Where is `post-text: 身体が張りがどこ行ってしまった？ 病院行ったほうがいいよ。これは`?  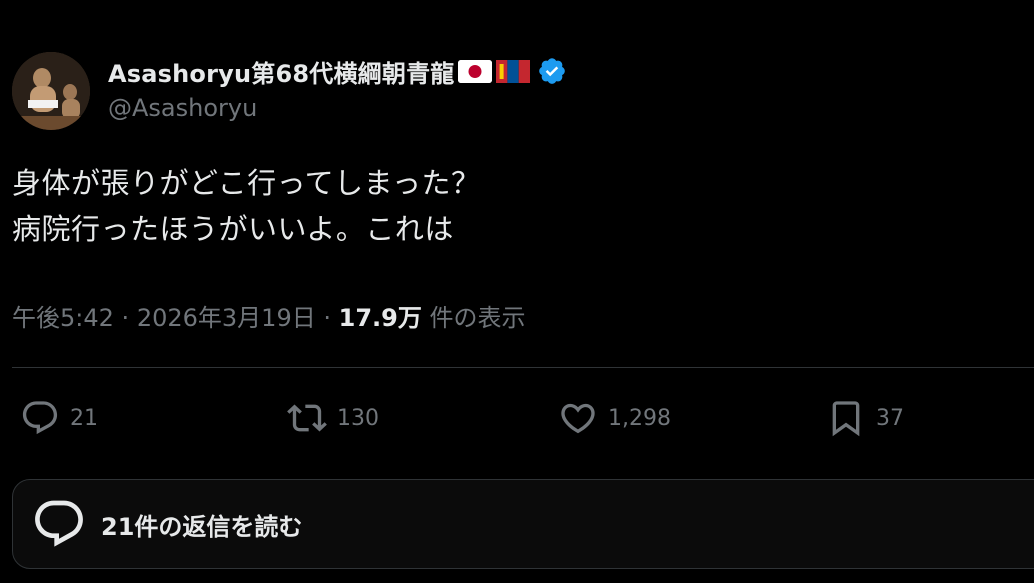 post-text: 身体が張りがどこ行ってしまった？ 病院行ったほうがいいよ。これは is located at coordinates (246, 206).